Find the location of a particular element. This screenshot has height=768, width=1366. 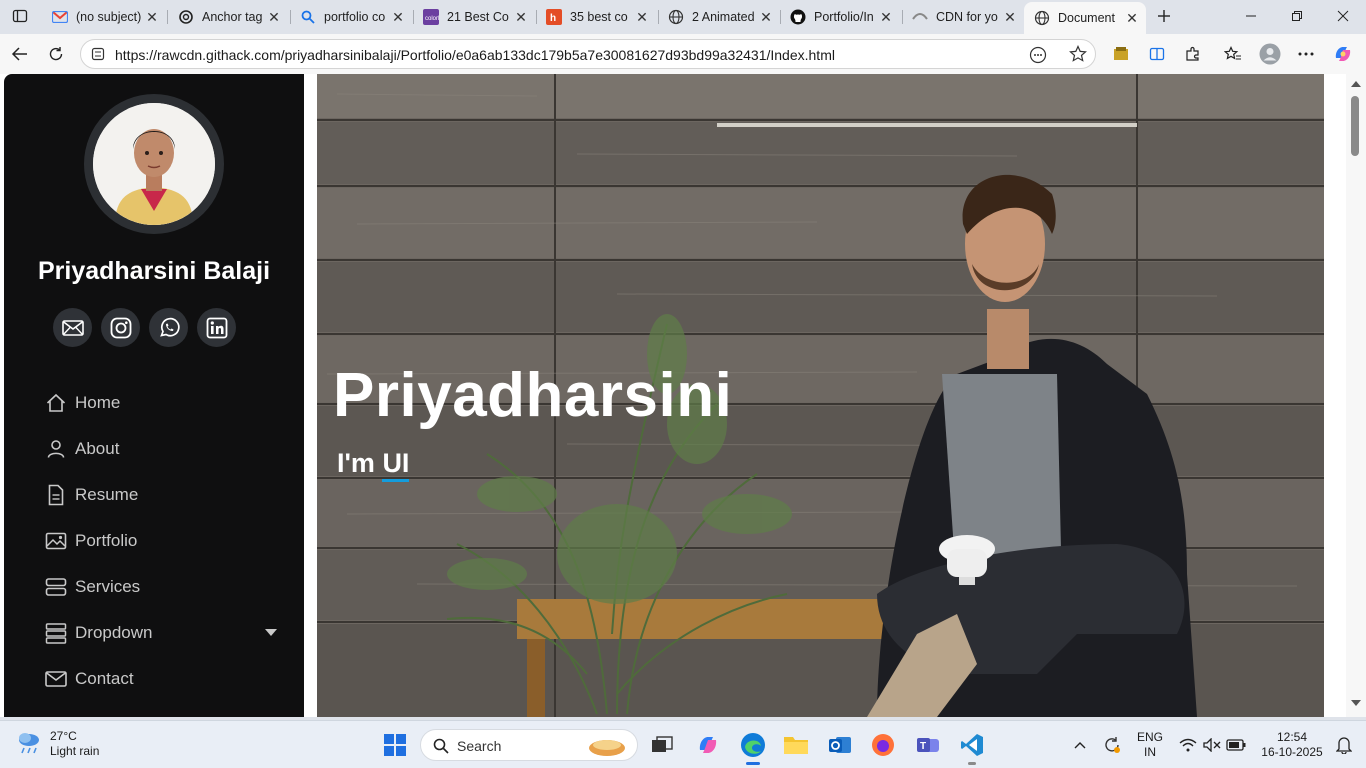

weather-widget: 27°C Light rain is located at coordinates (57, 744).